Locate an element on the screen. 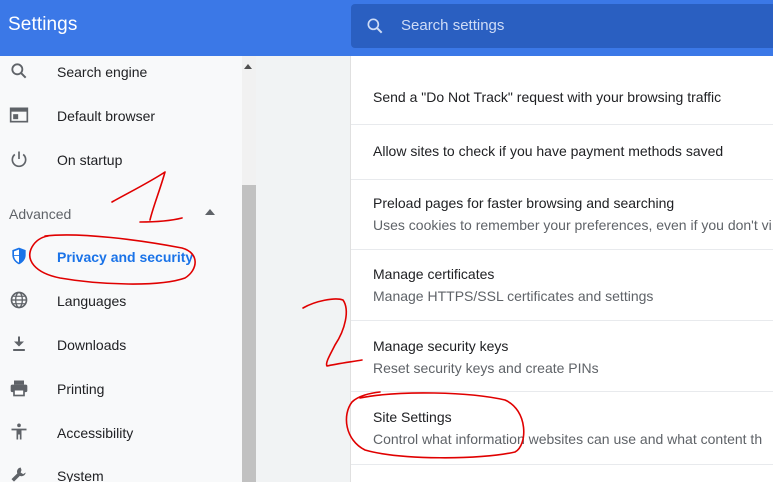  sidebar-item-search-engine: Search engine is located at coordinates (121, 75).